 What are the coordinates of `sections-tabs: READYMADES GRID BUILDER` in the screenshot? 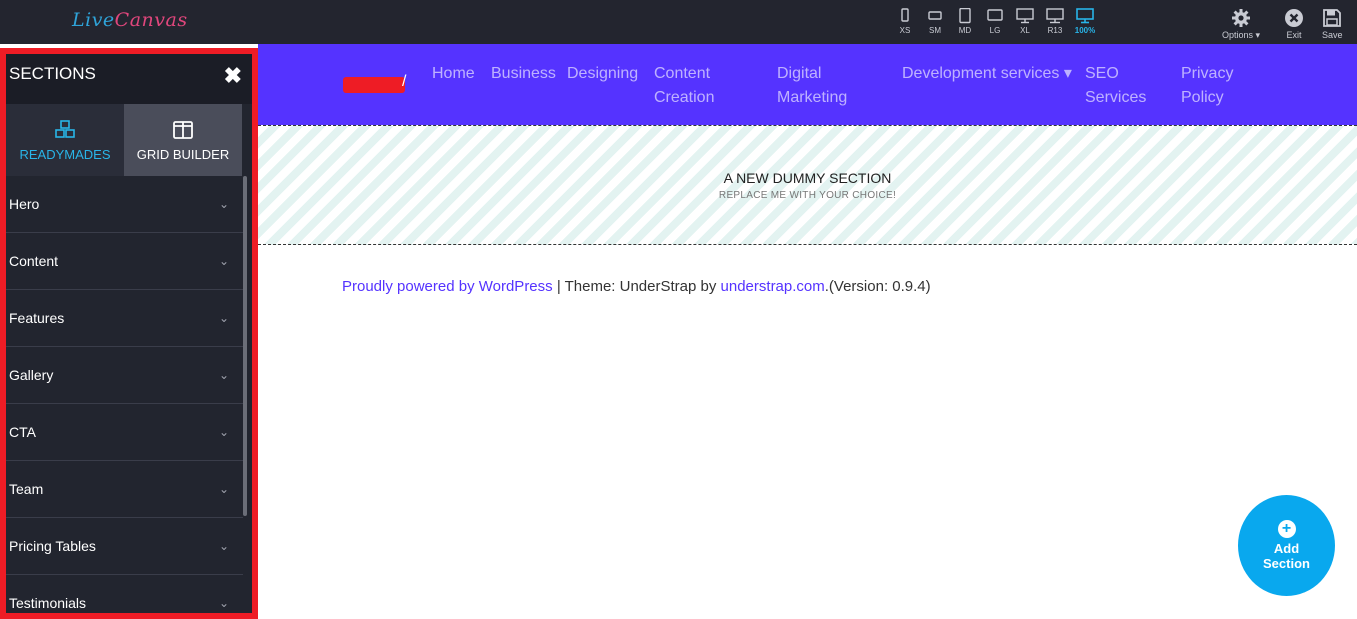 It's located at (129, 140).